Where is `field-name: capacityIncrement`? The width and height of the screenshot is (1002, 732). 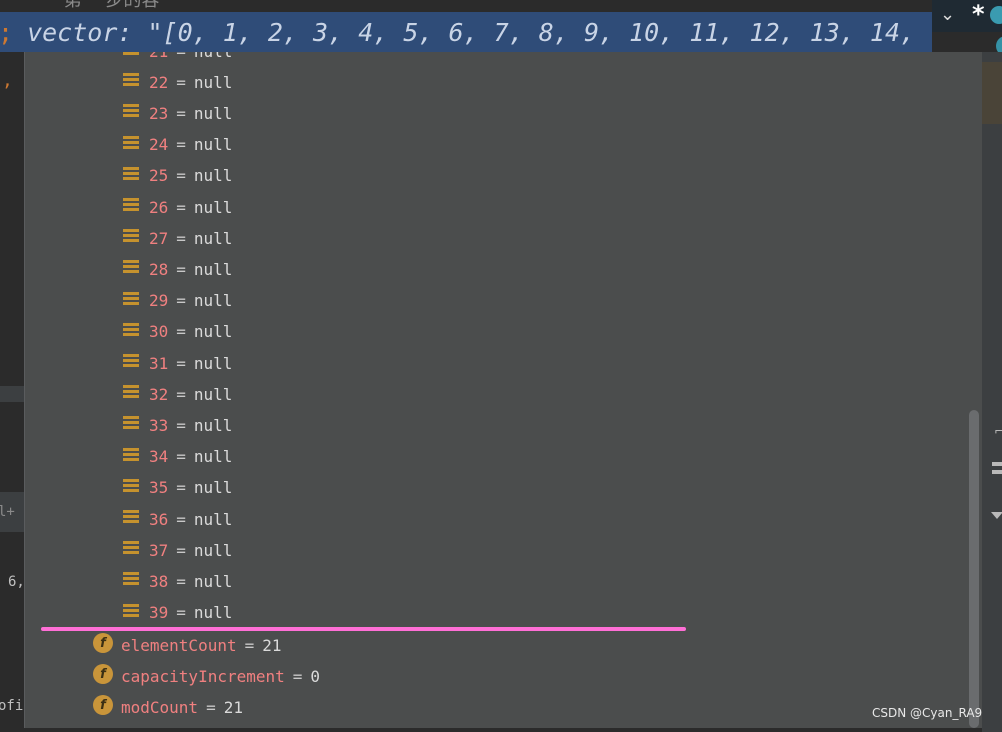 field-name: capacityIncrement is located at coordinates (203, 676).